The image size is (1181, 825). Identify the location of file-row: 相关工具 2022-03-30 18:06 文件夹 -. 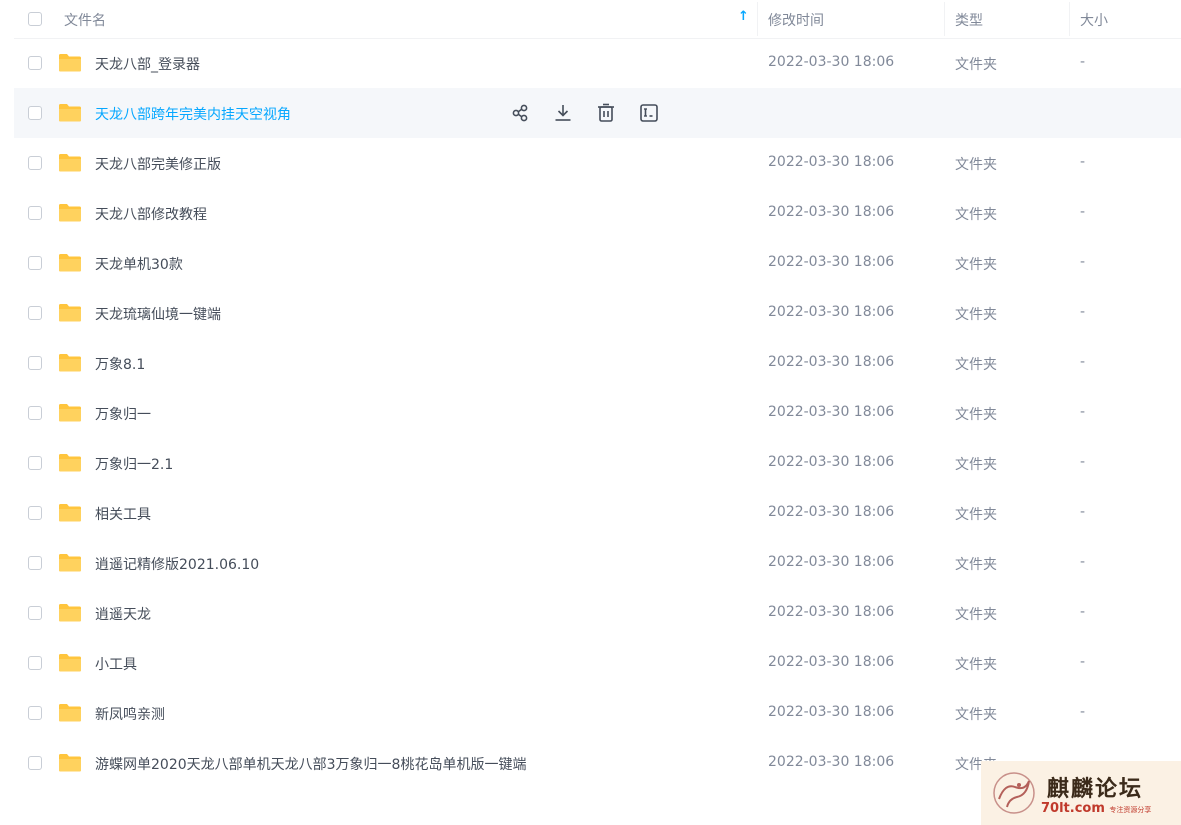
(597, 513).